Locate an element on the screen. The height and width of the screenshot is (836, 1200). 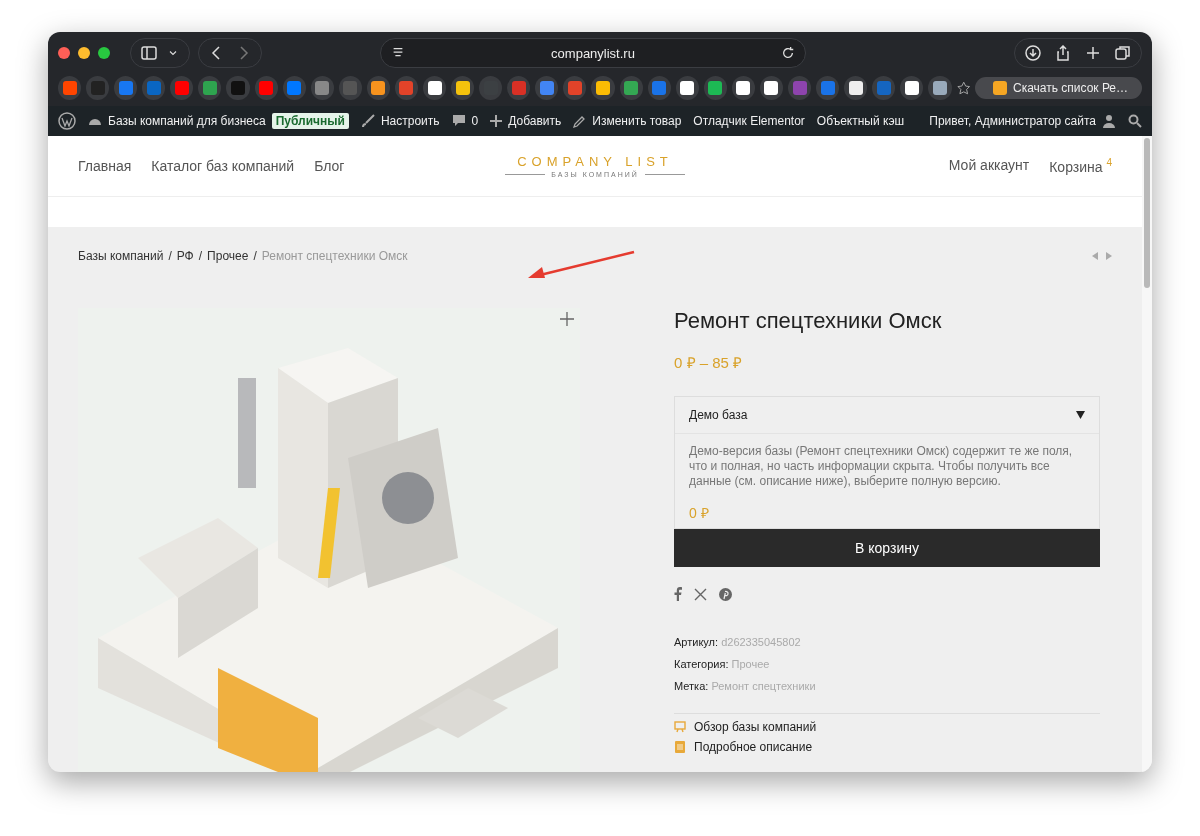
cart-link: Корзина $^{4}$ is located at coordinates (1080, 166).